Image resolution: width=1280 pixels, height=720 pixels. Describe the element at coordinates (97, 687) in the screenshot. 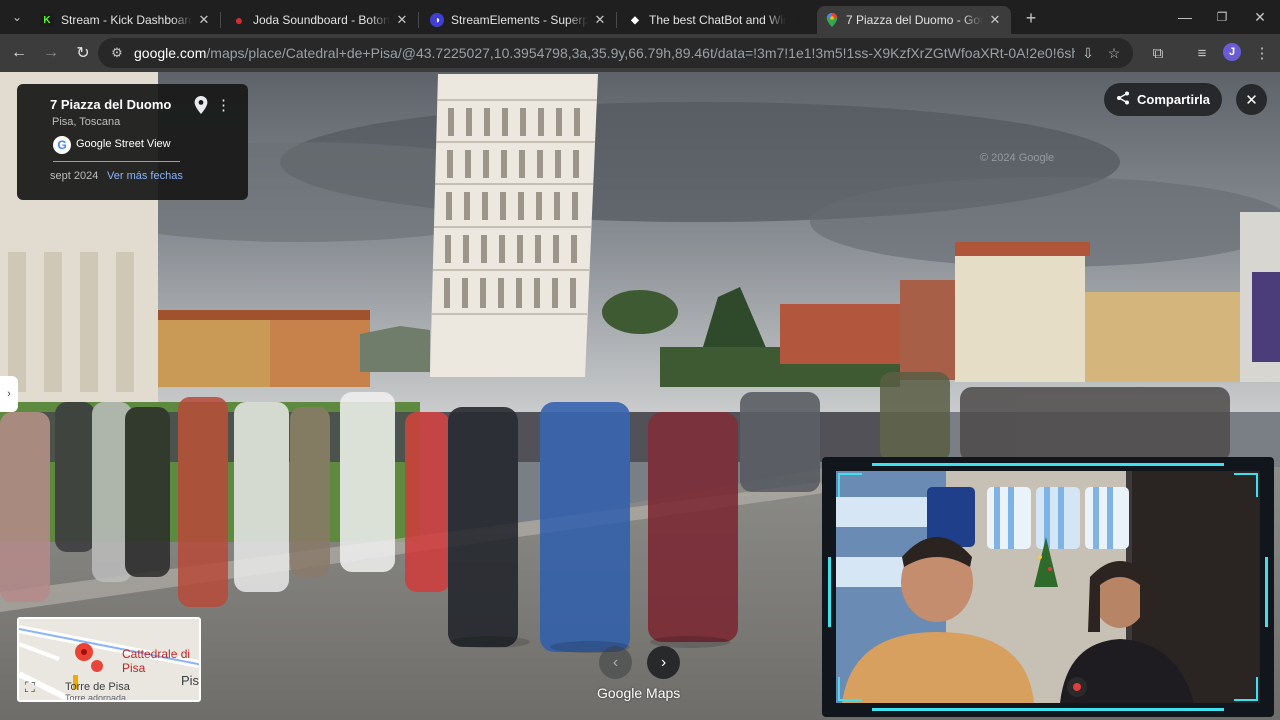

I see `minimap-label-tower: Torre de Pisa` at that location.